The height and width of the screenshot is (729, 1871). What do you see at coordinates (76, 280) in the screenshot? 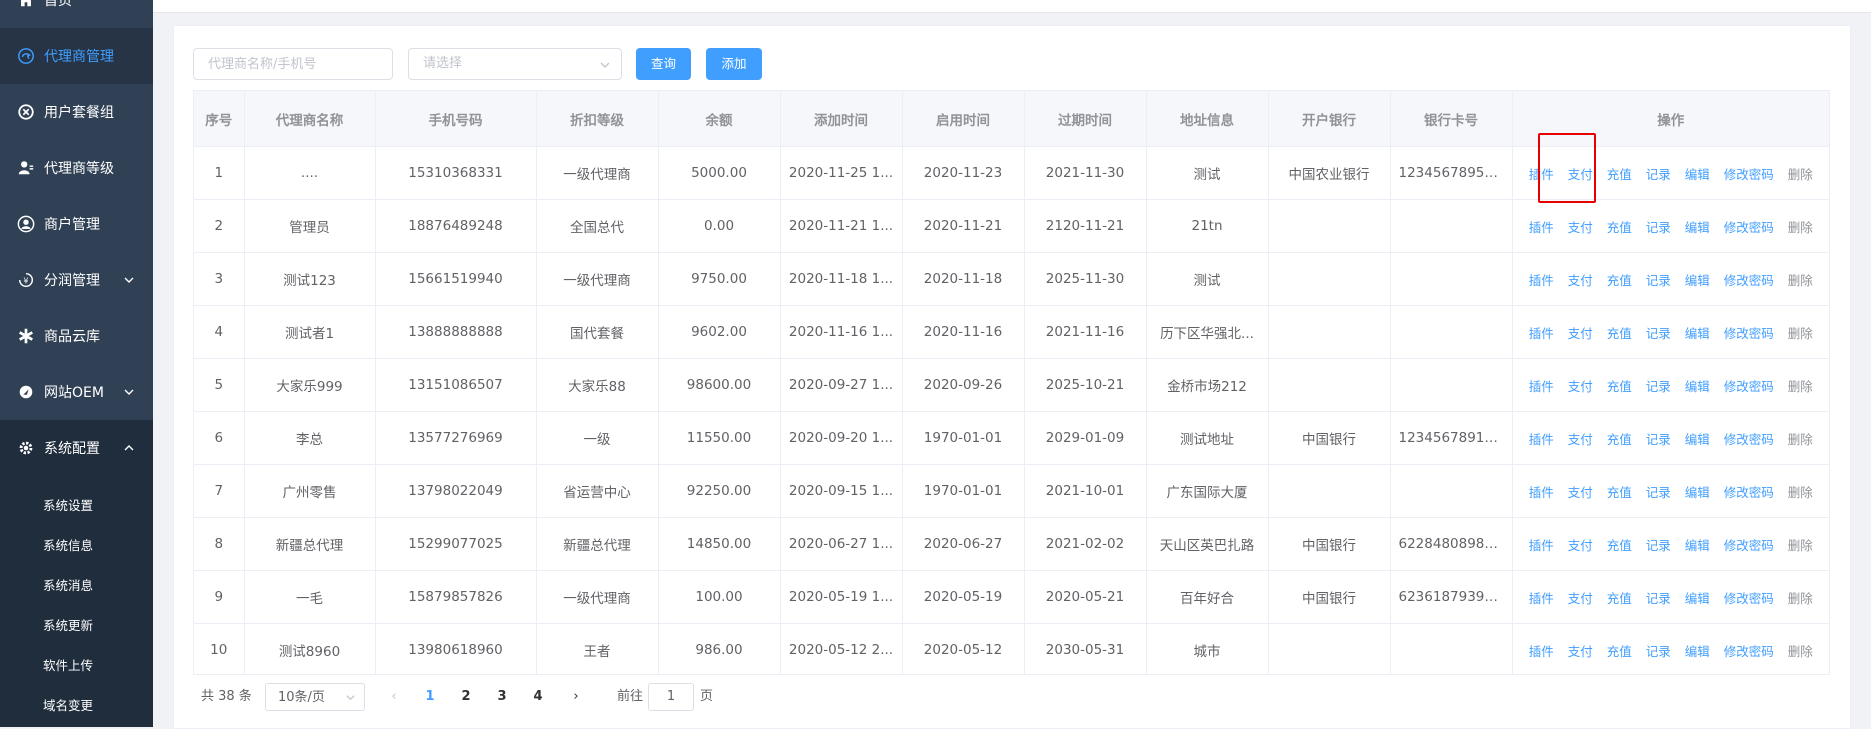
I see `sidebar-item-5: ¥ 分润管理` at bounding box center [76, 280].